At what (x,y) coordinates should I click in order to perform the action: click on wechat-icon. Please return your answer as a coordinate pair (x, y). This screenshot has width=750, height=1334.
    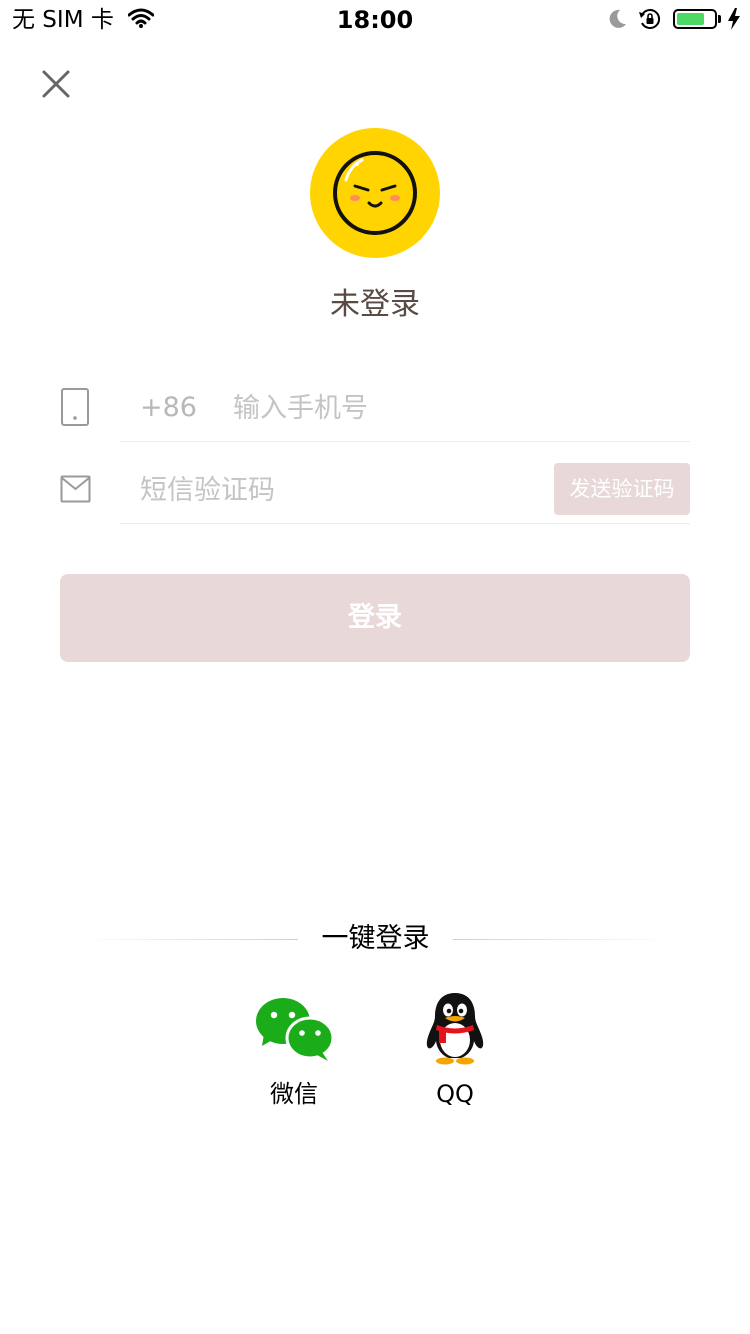
    Looking at the image, I should click on (295, 1029).